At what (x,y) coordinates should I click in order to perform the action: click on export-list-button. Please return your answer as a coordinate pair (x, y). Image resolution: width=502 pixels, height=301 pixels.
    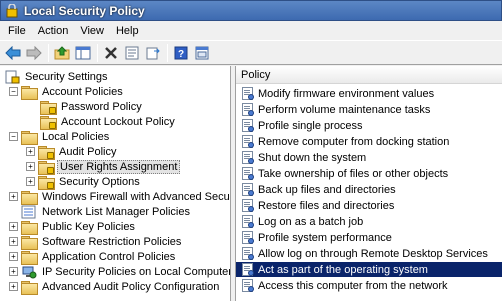
    Looking at the image, I should click on (153, 53).